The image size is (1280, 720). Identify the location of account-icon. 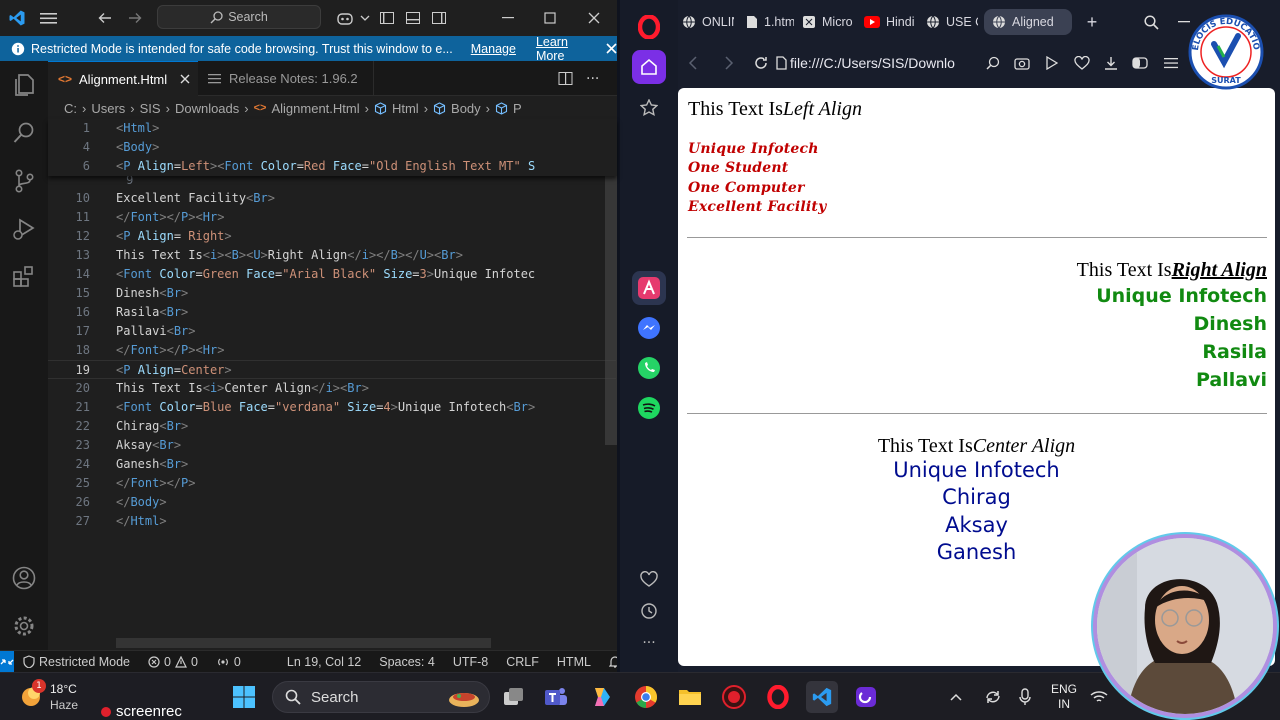
(24, 578).